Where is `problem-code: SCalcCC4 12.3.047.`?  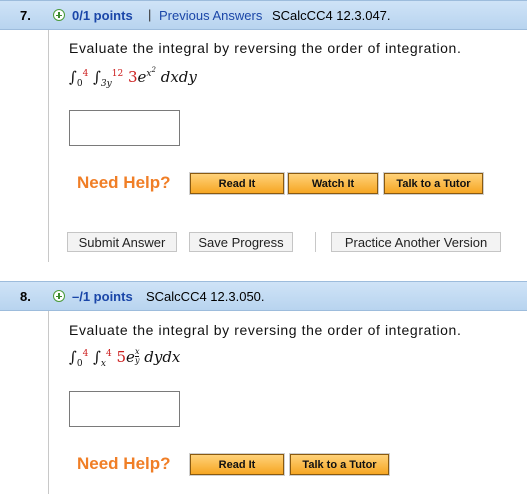
problem-code: SCalcCC4 12.3.047. is located at coordinates (331, 15).